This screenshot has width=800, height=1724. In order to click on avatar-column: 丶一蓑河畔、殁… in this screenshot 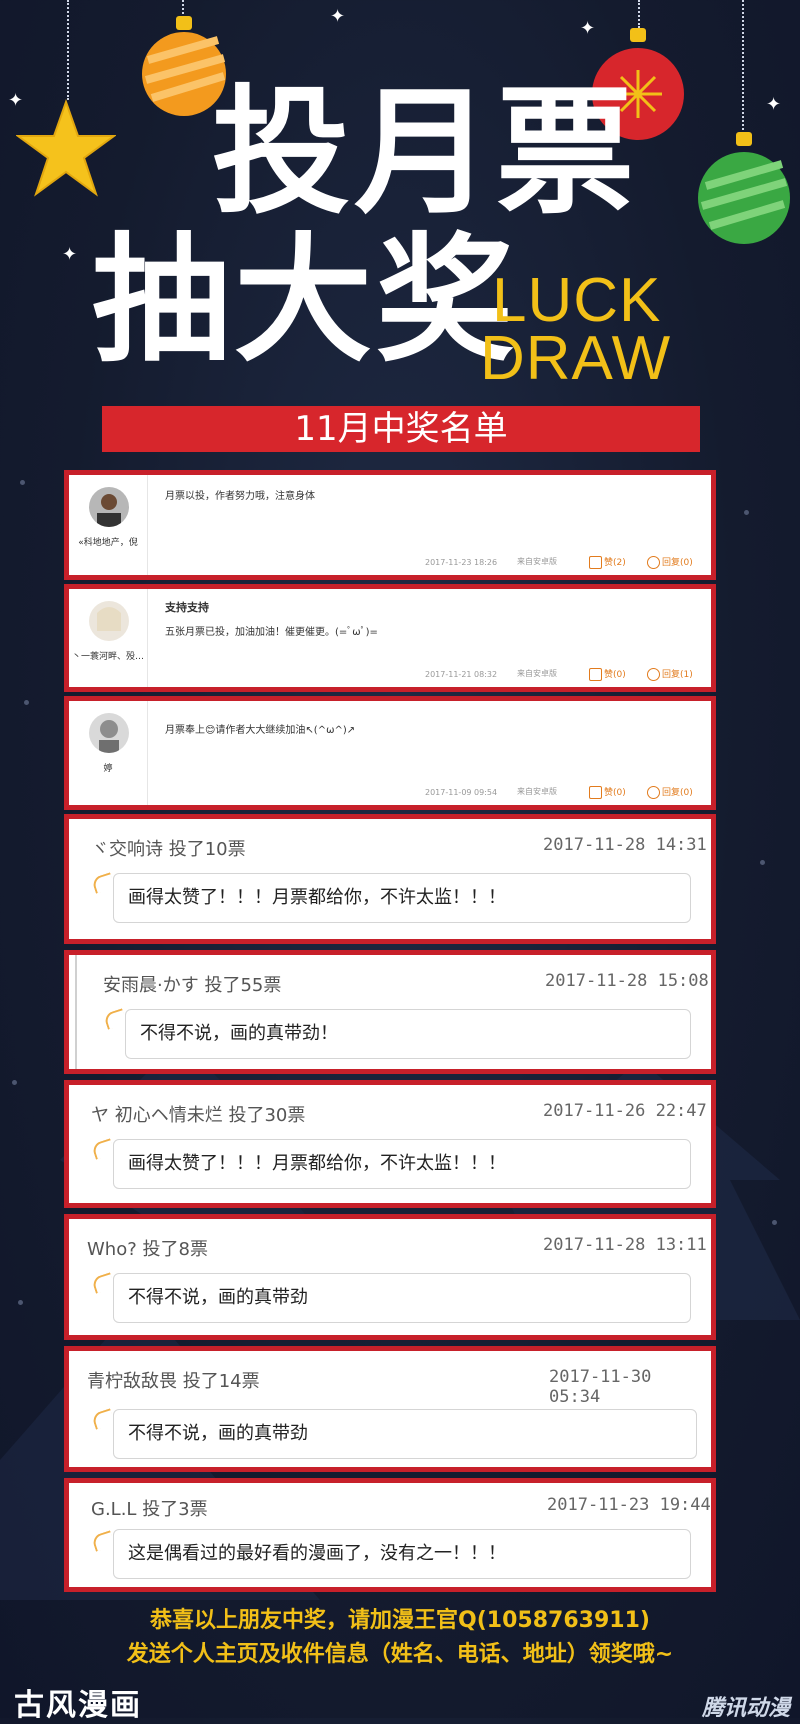, I will do `click(108, 638)`.